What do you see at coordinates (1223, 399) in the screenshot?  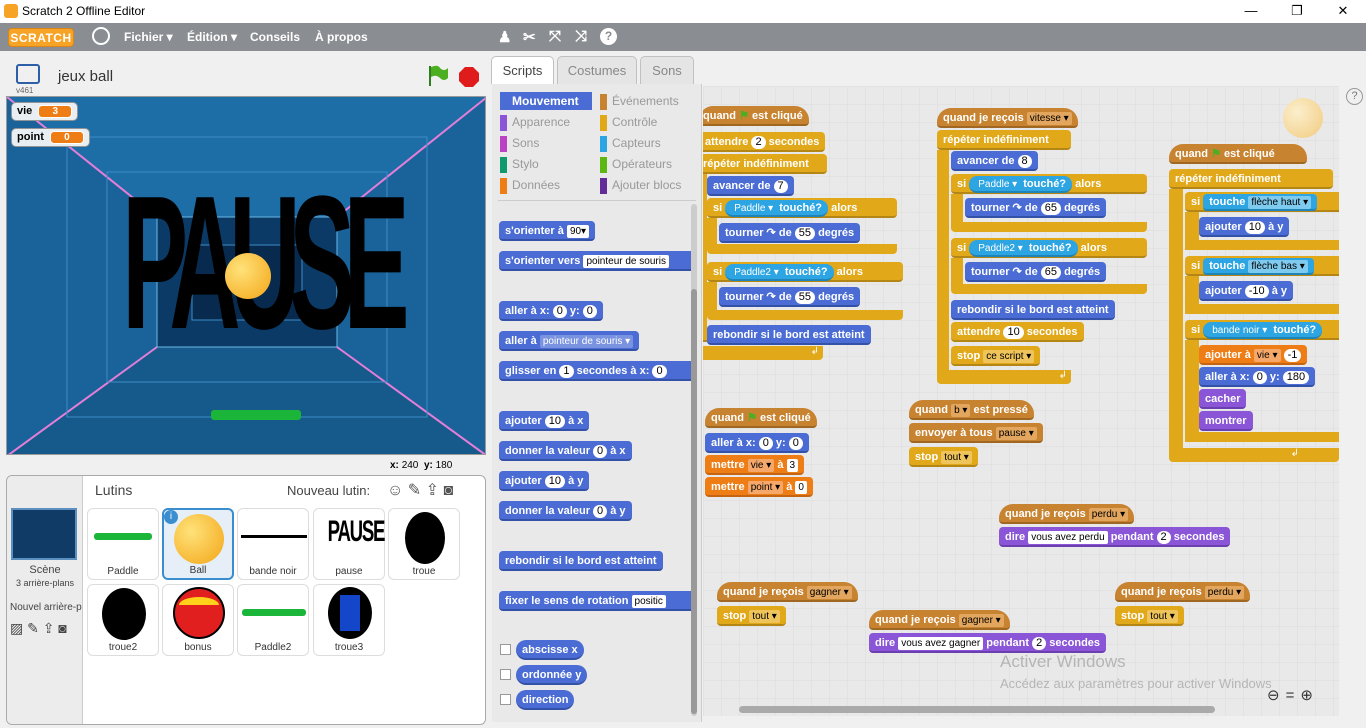 I see `block-cacher: cacher` at bounding box center [1223, 399].